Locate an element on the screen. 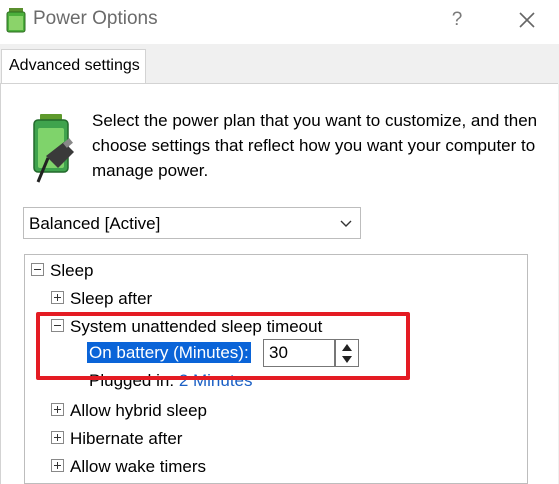 This screenshot has width=559, height=484. power-plan-value: Balanced [Active] is located at coordinates (95, 223).